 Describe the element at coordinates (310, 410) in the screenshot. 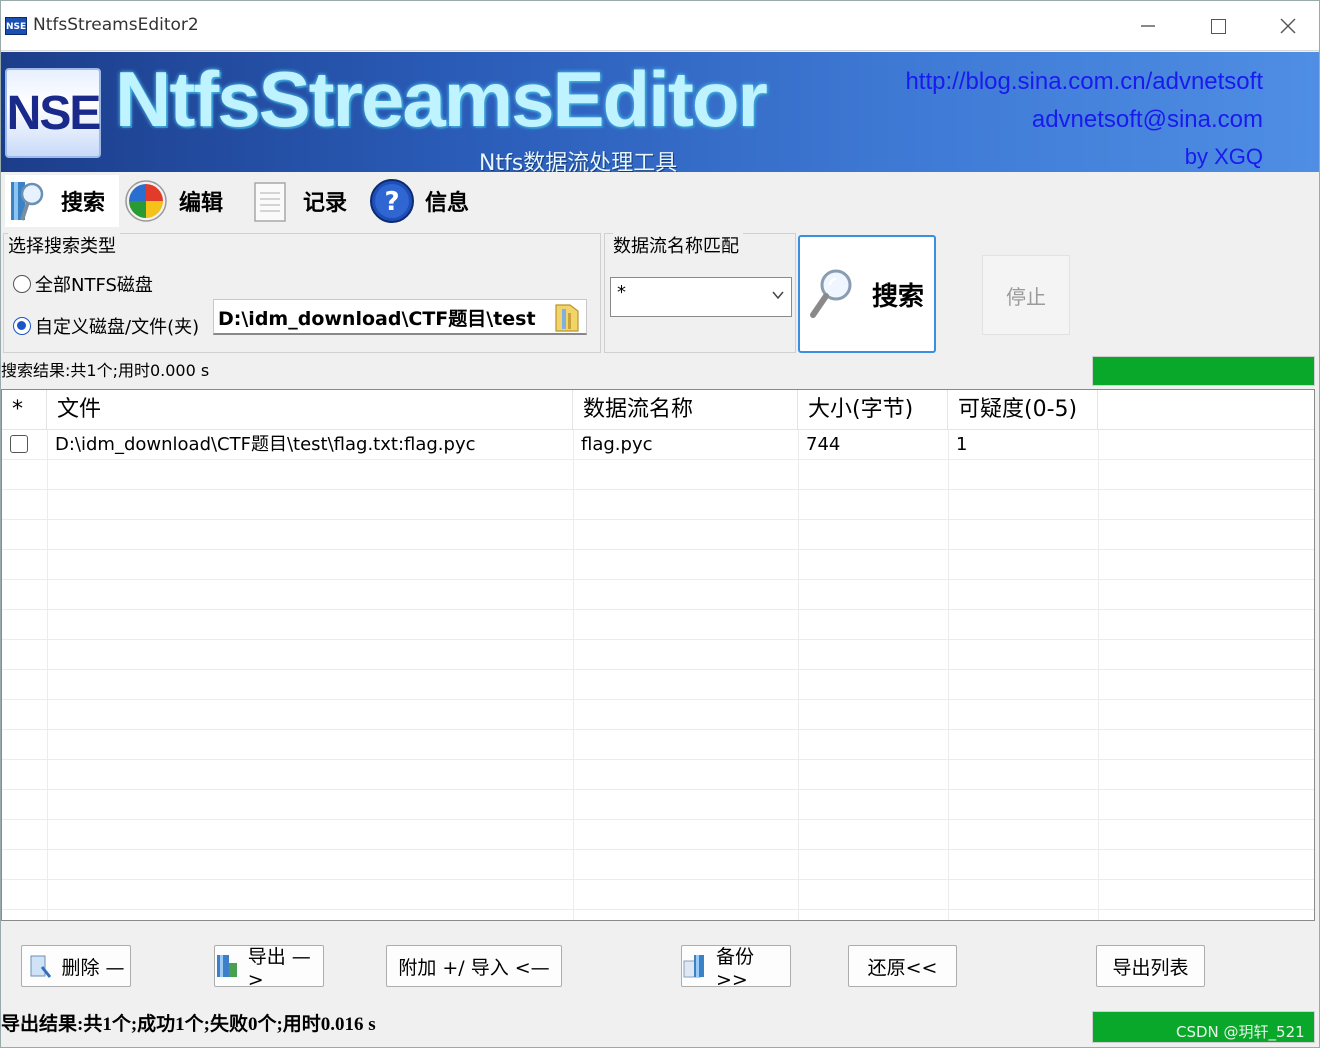

I see `column-header-file: 文件` at that location.